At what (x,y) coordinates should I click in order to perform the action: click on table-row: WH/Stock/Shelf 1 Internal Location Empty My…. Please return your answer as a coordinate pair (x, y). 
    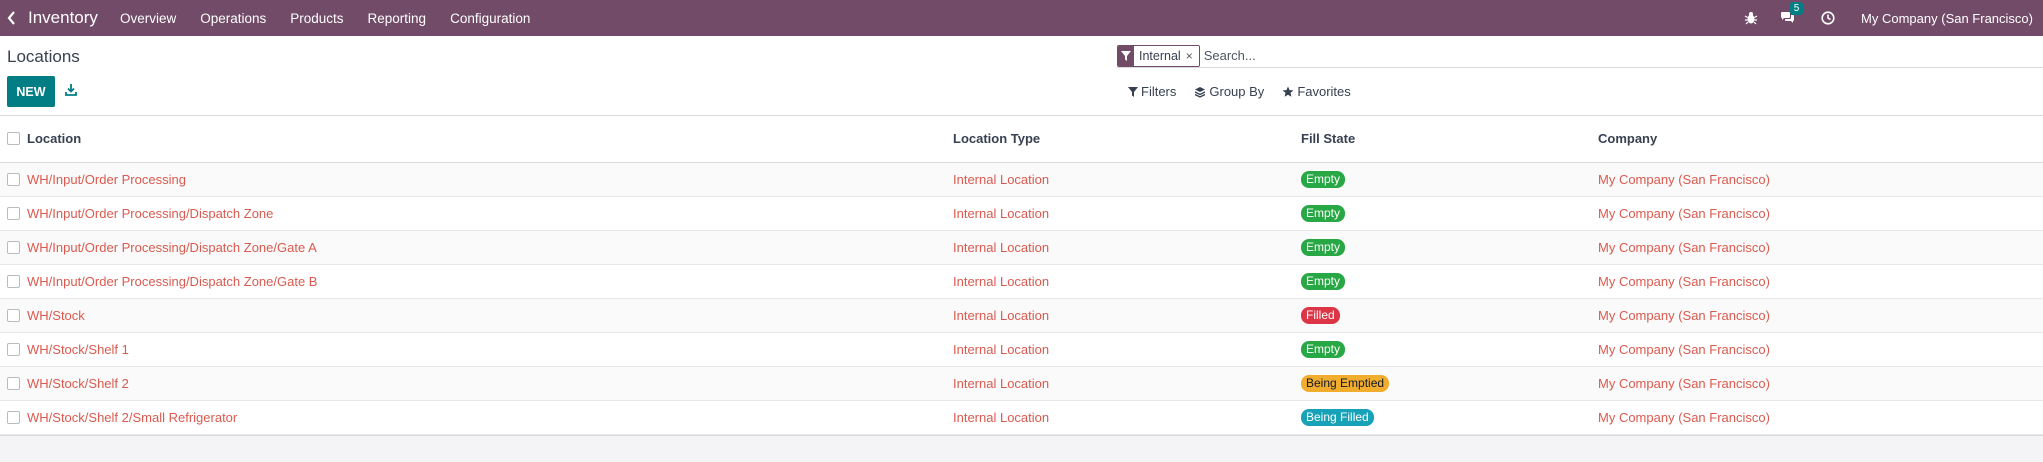
    Looking at the image, I should click on (1021, 349).